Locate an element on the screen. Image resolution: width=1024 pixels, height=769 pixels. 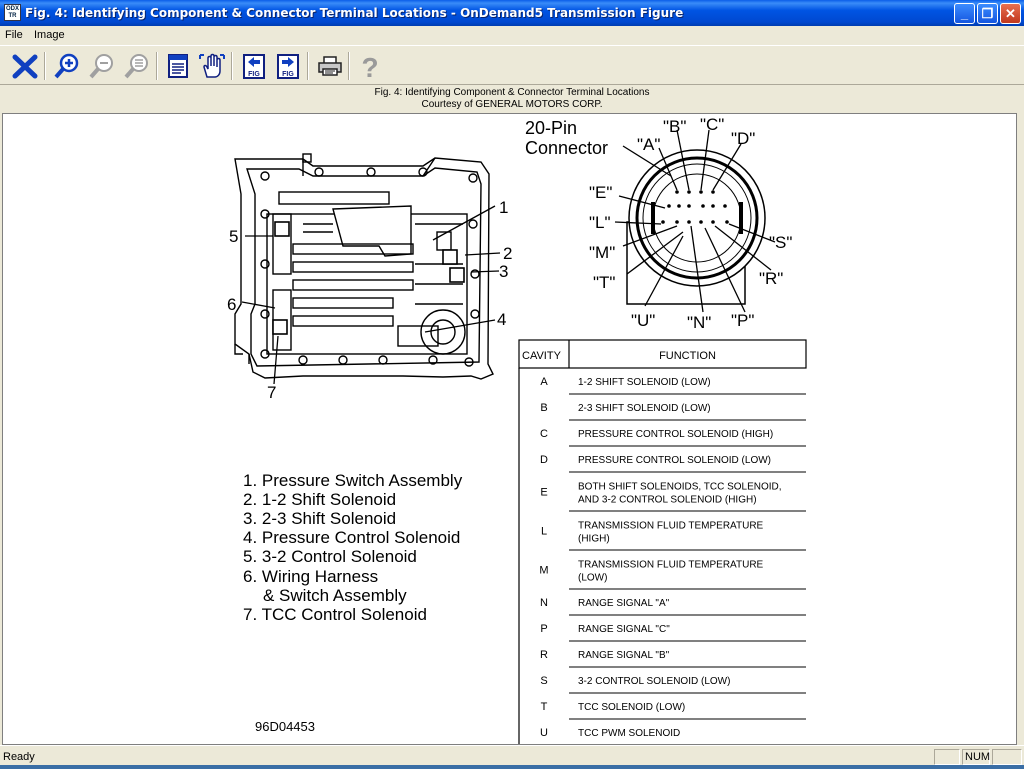
cavity-cell: C is located at coordinates (544, 434).